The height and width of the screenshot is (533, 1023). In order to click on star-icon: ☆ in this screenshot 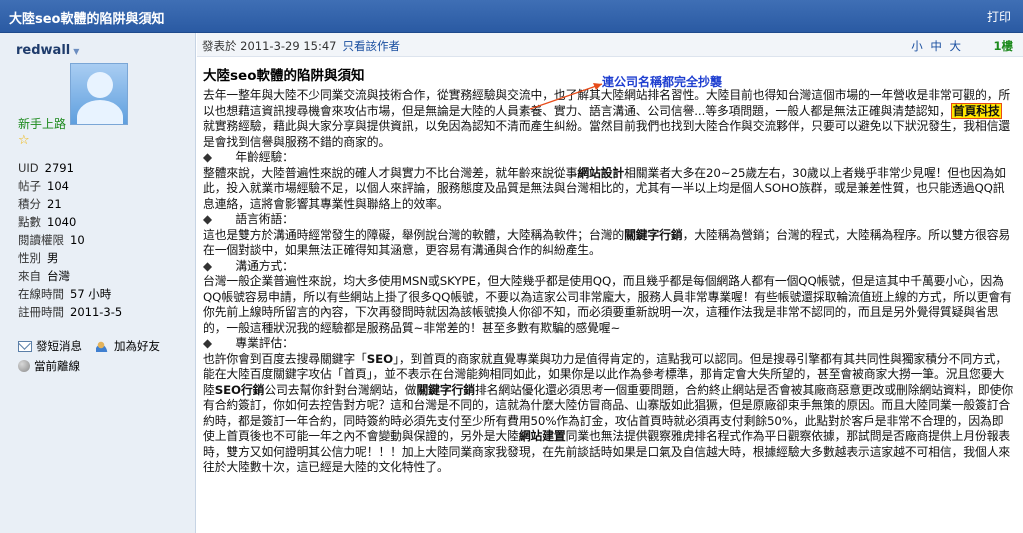, I will do `click(24, 140)`.